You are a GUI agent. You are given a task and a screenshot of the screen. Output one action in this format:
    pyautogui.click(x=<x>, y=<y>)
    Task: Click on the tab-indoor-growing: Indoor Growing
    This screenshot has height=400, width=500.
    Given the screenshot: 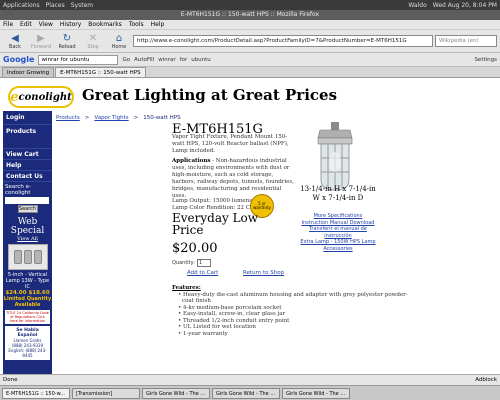 What is the action you would take?
    pyautogui.click(x=28, y=72)
    